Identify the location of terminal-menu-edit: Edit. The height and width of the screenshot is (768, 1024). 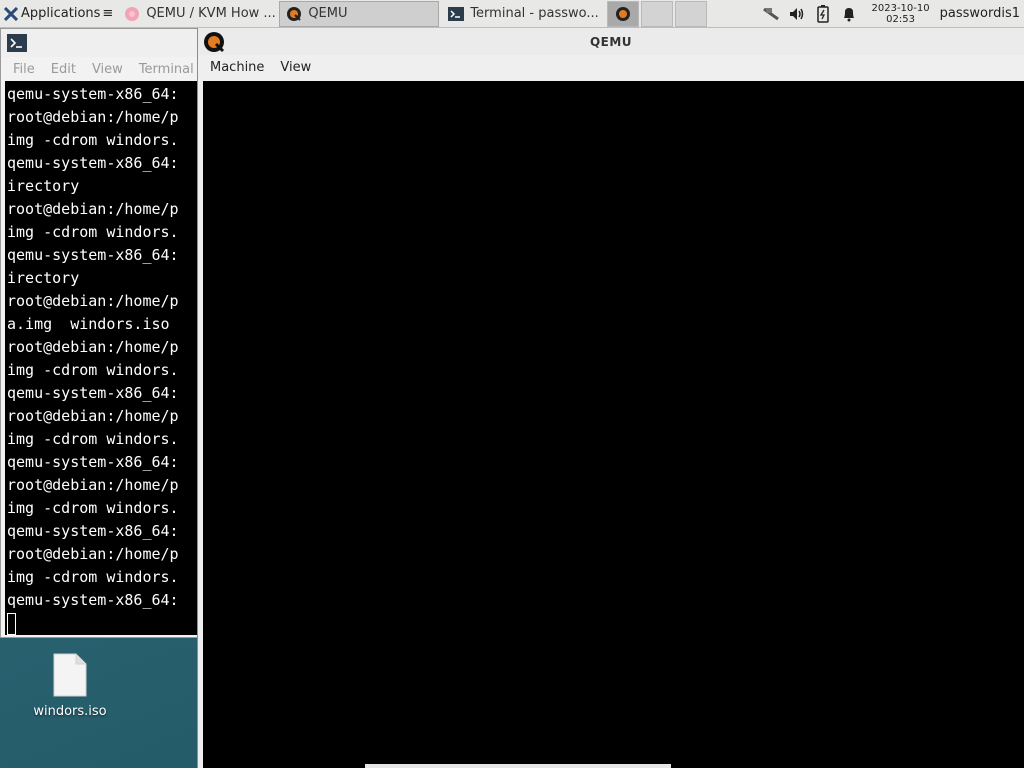
(63, 69).